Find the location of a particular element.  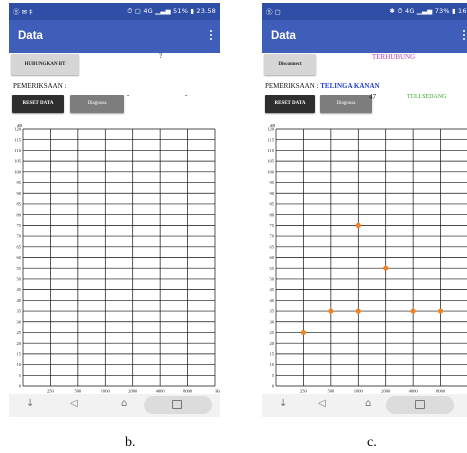

hearing-value: 47 is located at coordinates (372, 97).